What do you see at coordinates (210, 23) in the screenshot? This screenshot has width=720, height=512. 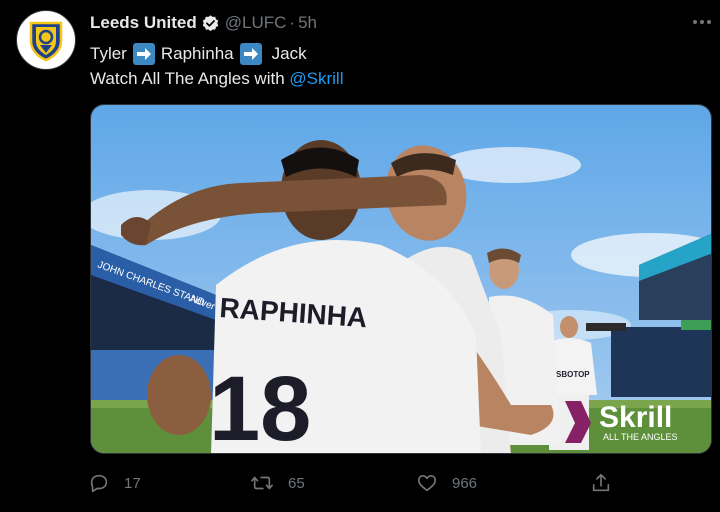 I see `verified-badge-icon` at bounding box center [210, 23].